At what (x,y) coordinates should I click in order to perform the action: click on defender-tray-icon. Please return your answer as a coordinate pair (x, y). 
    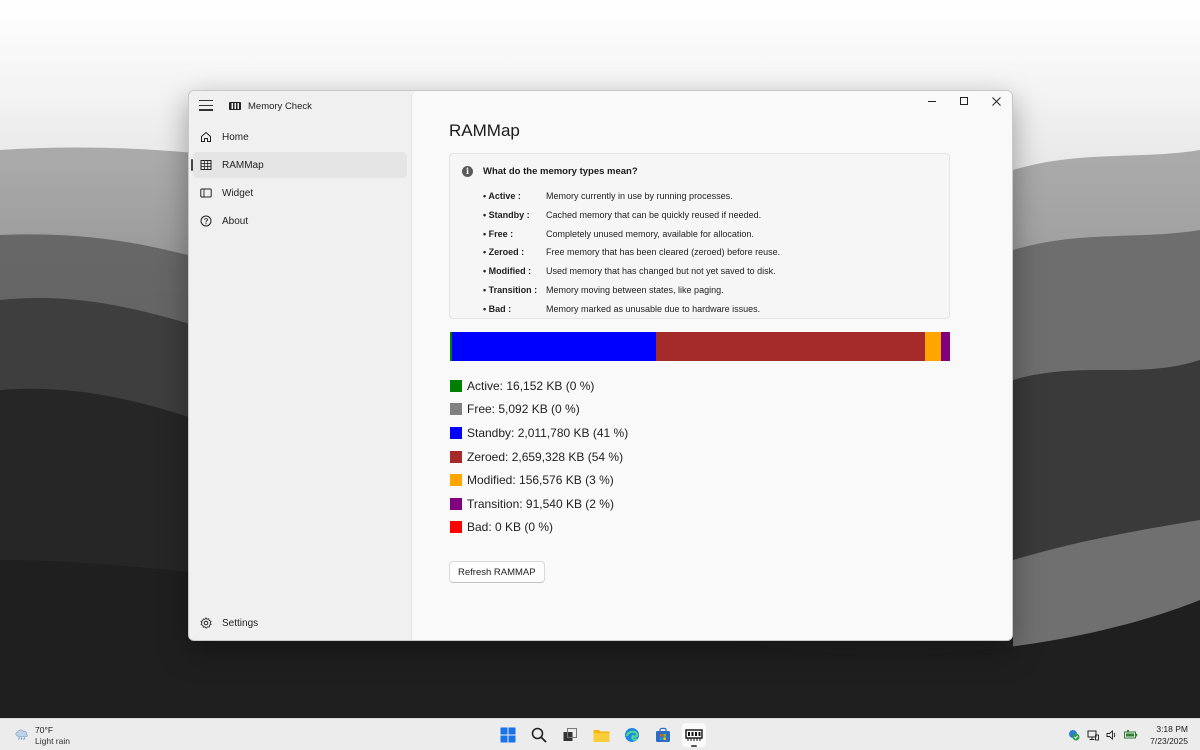
    Looking at the image, I should click on (1074, 735).